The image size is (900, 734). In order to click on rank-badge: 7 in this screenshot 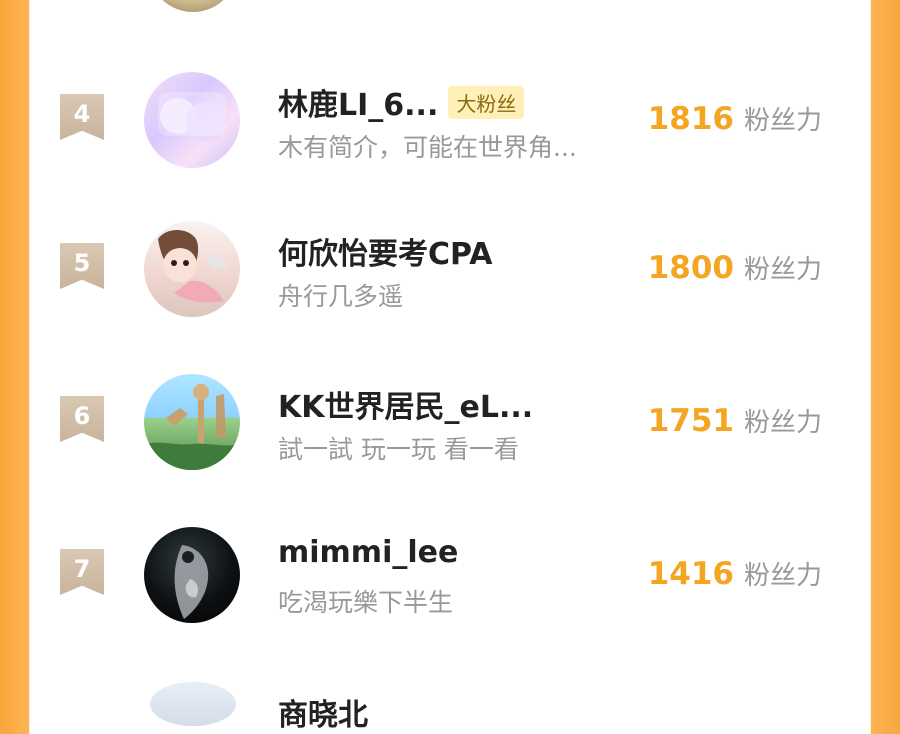, I will do `click(82, 572)`.